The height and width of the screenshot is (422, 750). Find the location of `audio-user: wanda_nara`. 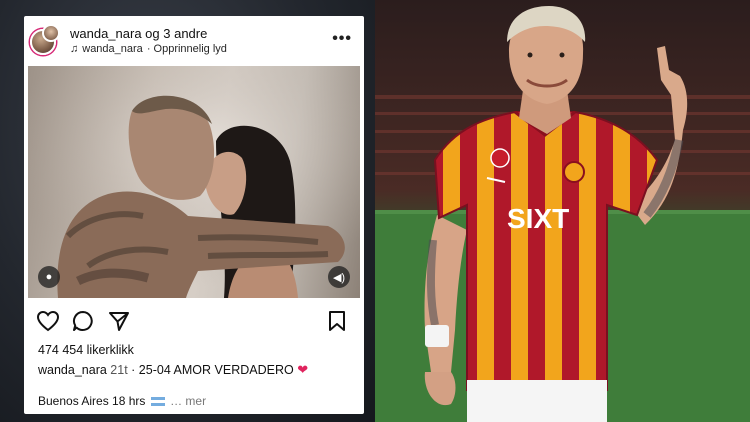

audio-user: wanda_nara is located at coordinates (112, 49).